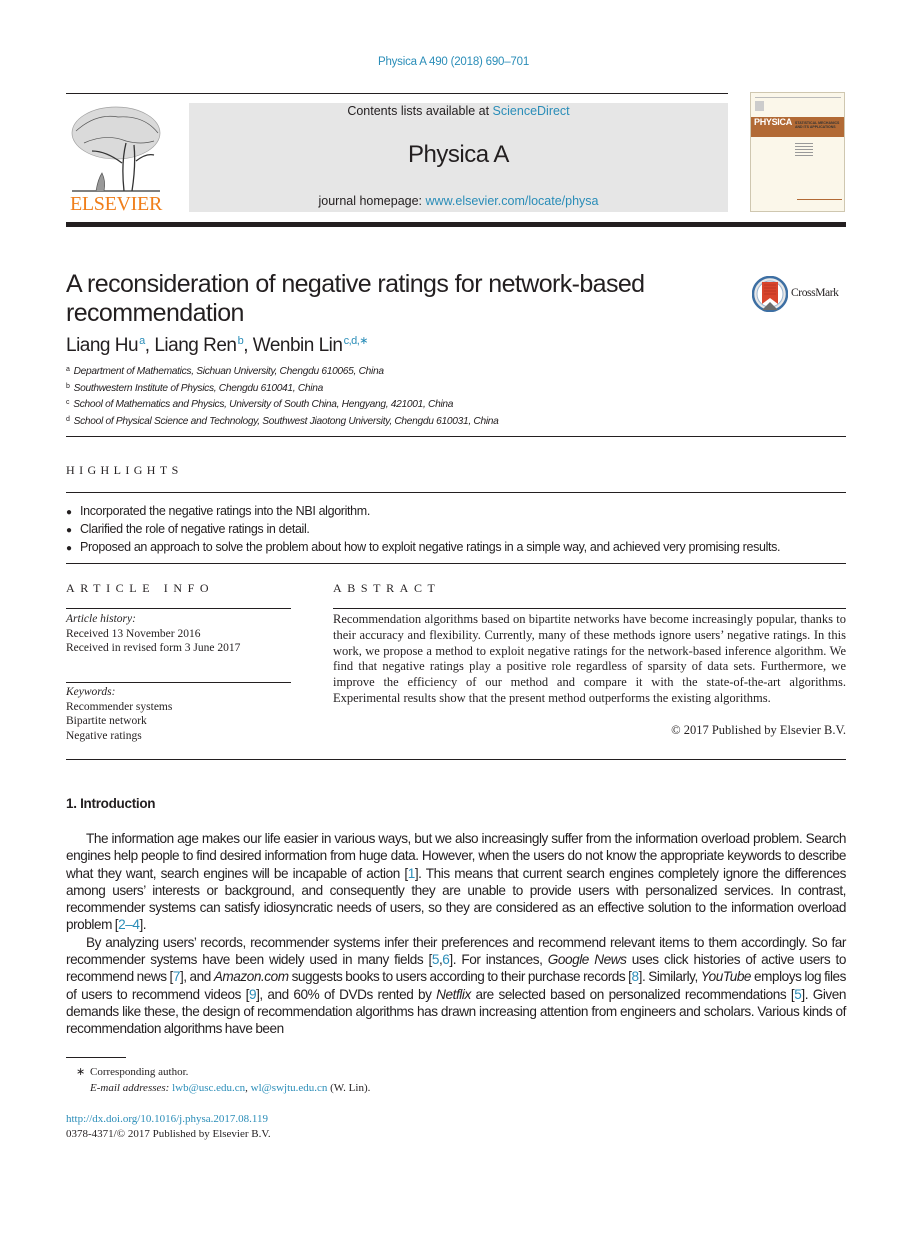  What do you see at coordinates (68, 402) in the screenshot?
I see `affiliation-key: c` at bounding box center [68, 402].